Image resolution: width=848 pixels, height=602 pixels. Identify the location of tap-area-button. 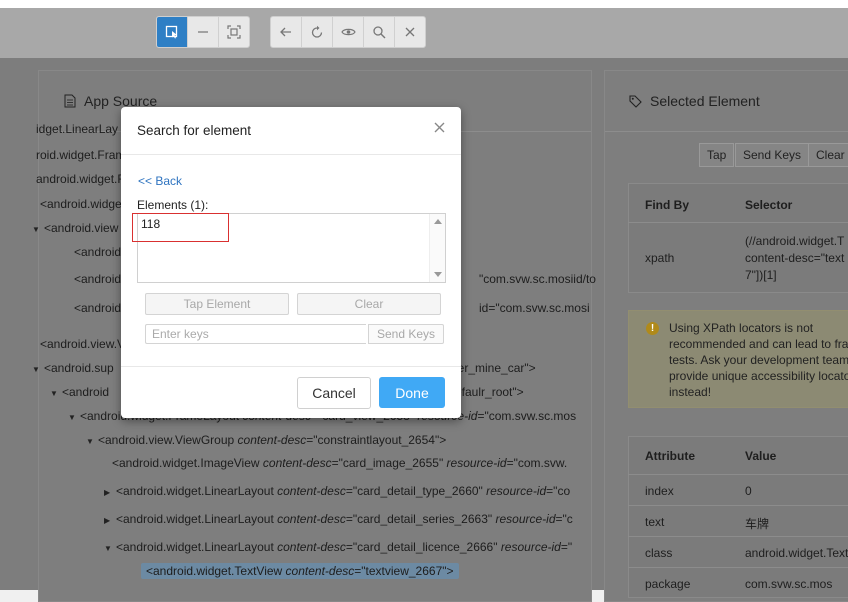
(234, 32).